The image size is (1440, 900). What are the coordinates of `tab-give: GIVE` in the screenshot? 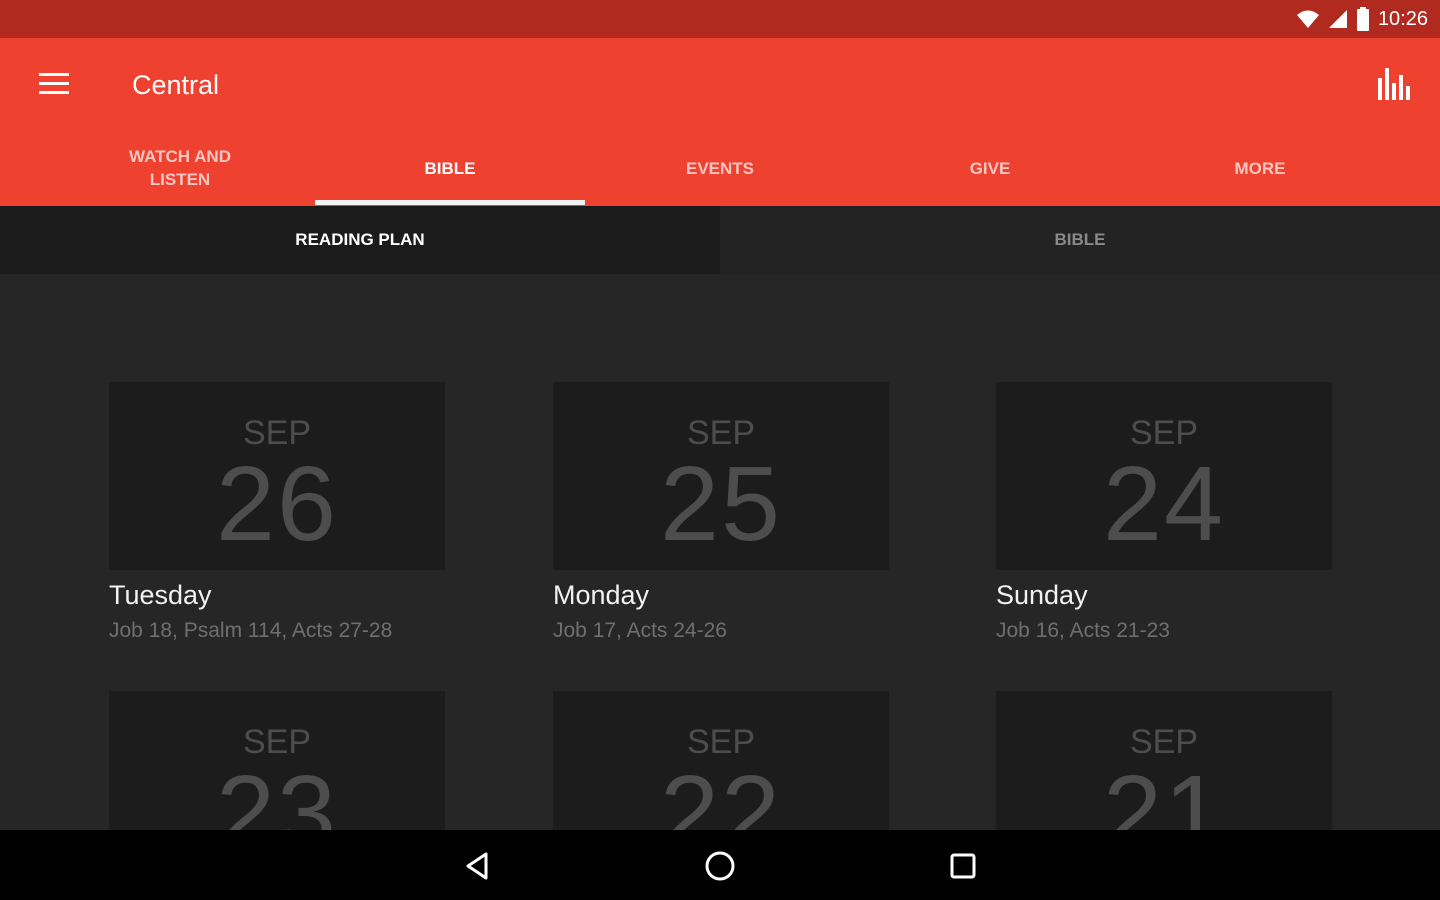 It's located at (990, 168).